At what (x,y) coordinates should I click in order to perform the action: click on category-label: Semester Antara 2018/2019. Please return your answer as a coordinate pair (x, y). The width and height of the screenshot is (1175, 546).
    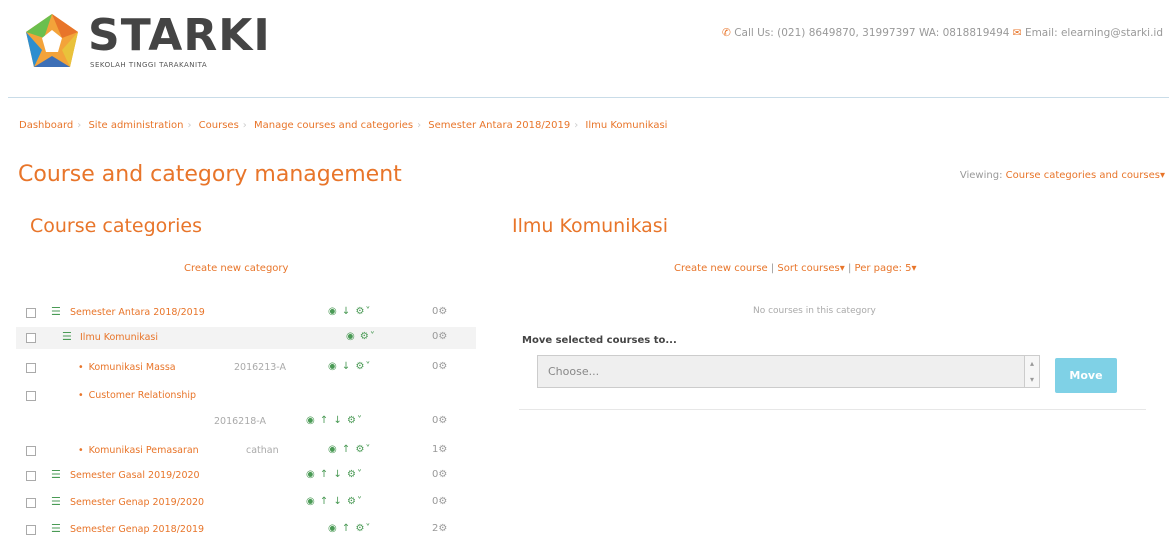
    Looking at the image, I should click on (137, 312).